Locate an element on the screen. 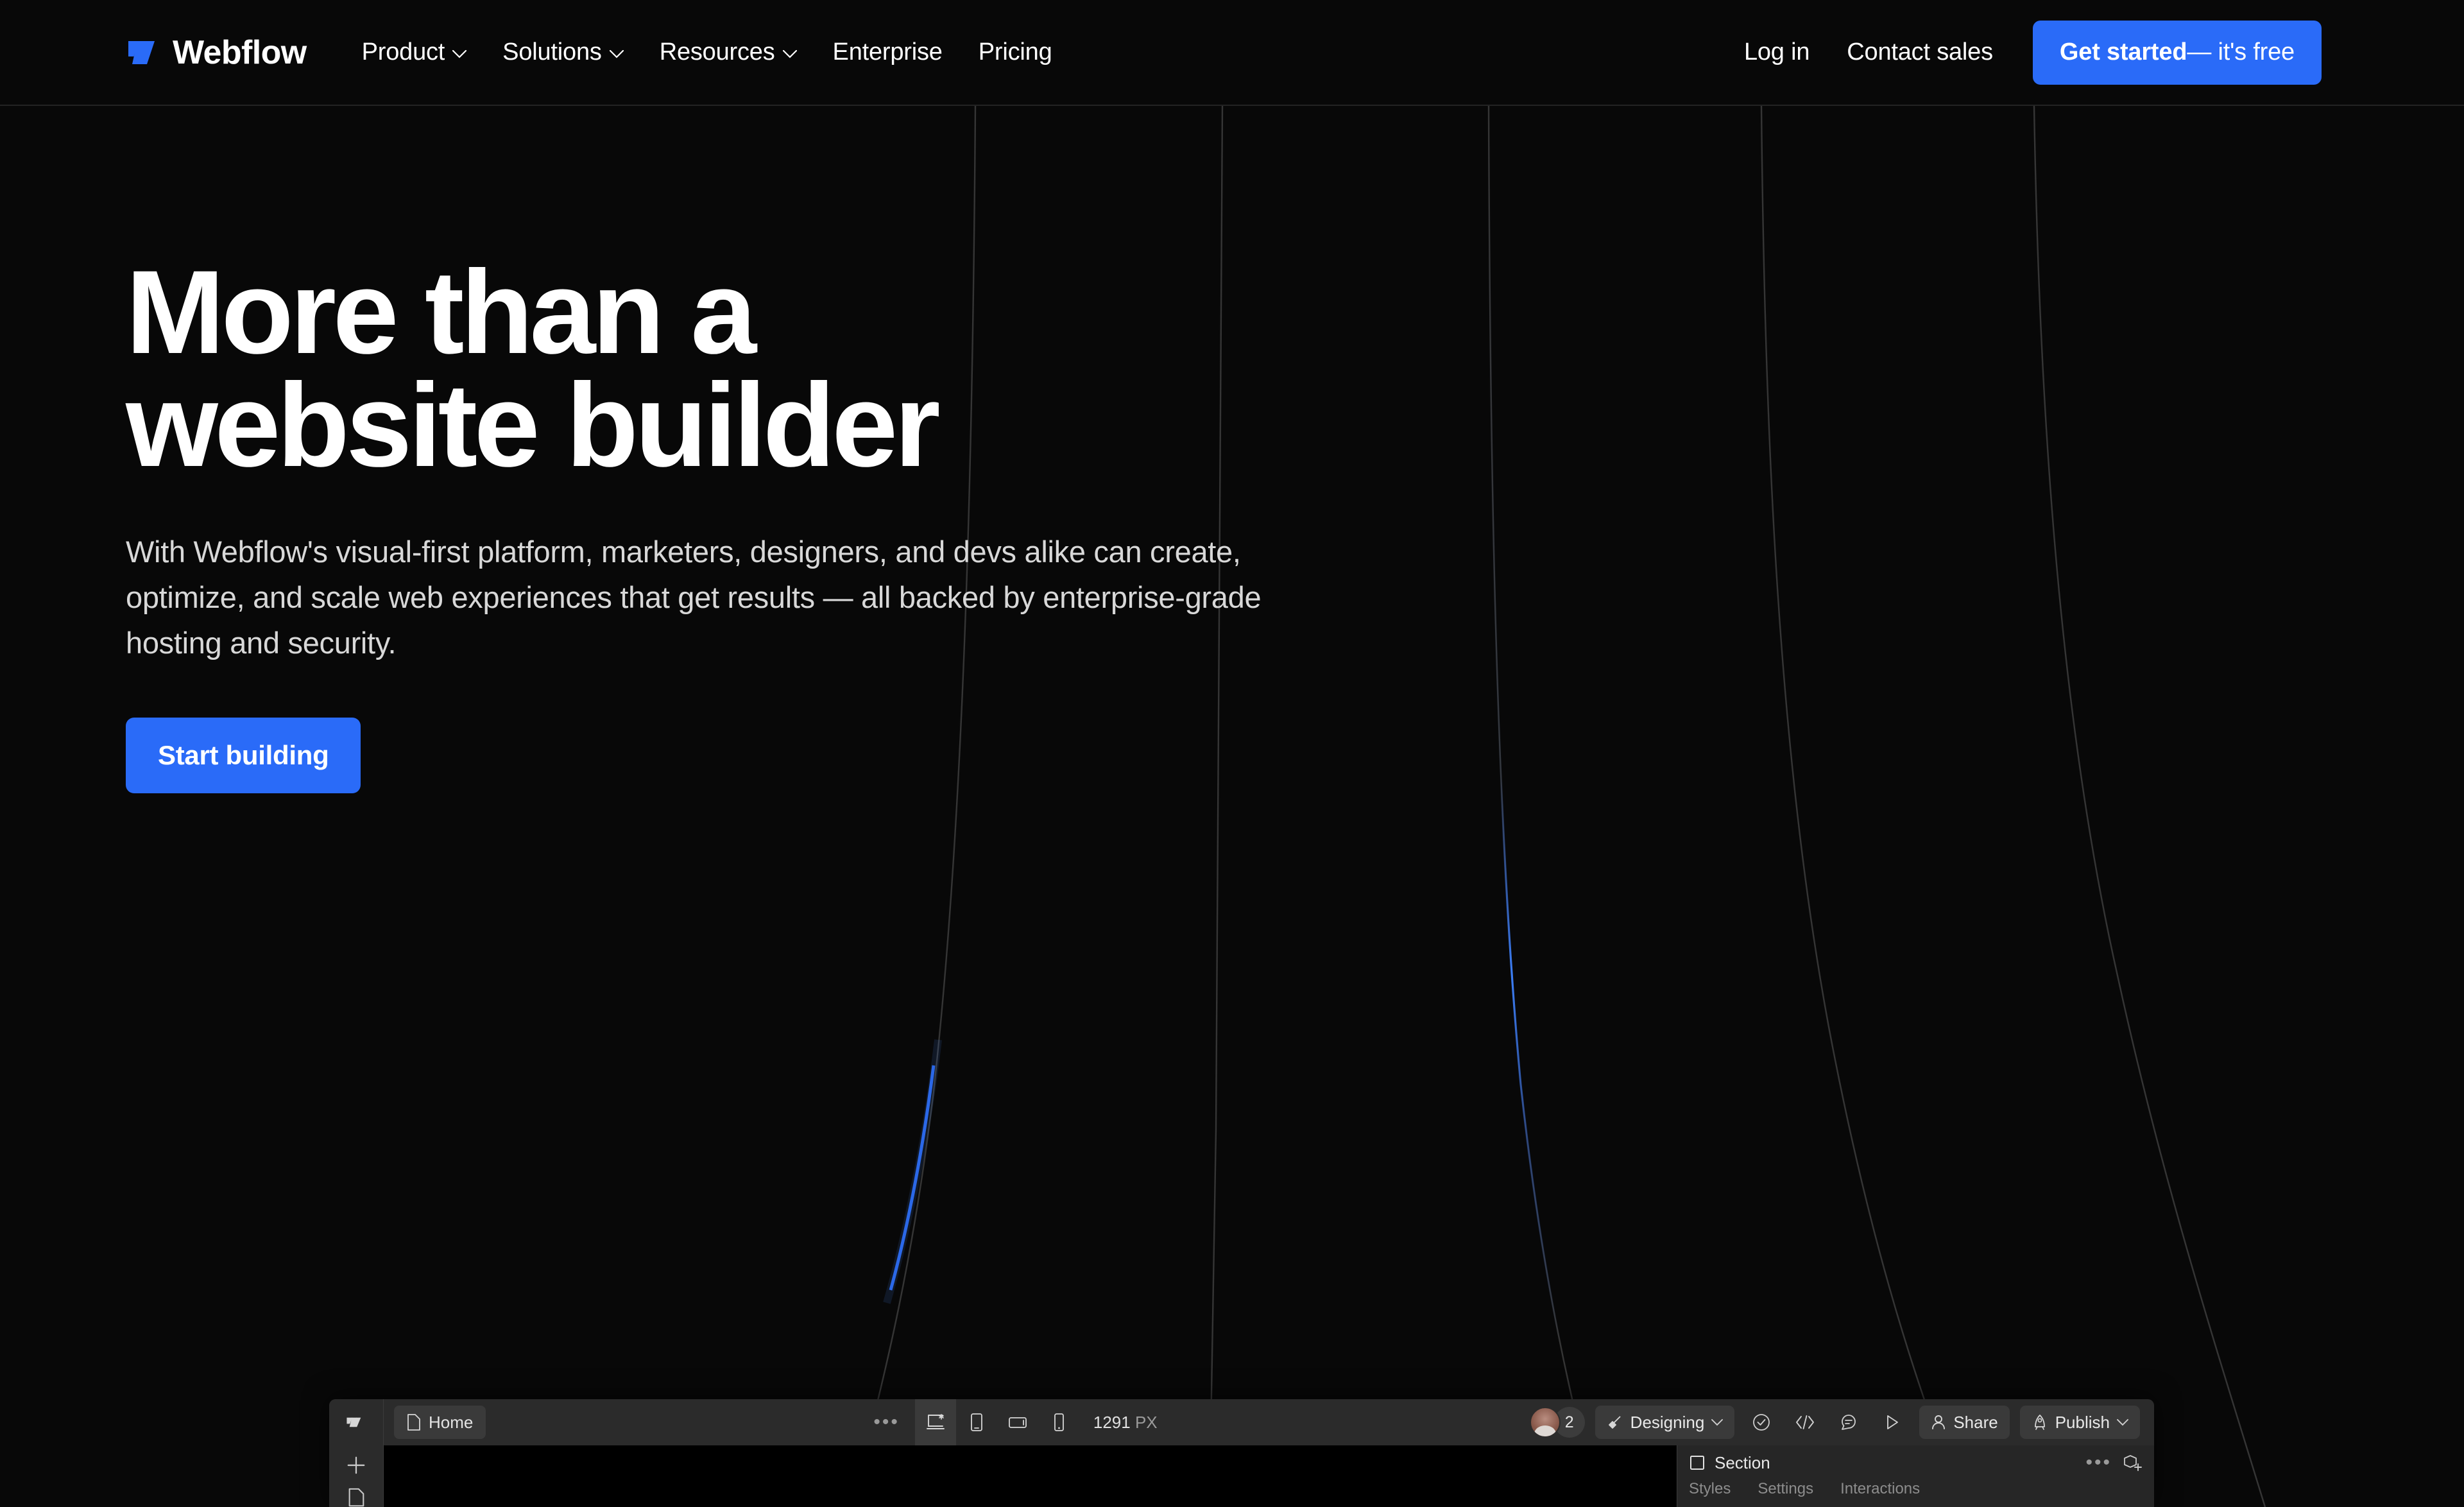  designer-panel-header: Section ••• is located at coordinates (1916, 1462).